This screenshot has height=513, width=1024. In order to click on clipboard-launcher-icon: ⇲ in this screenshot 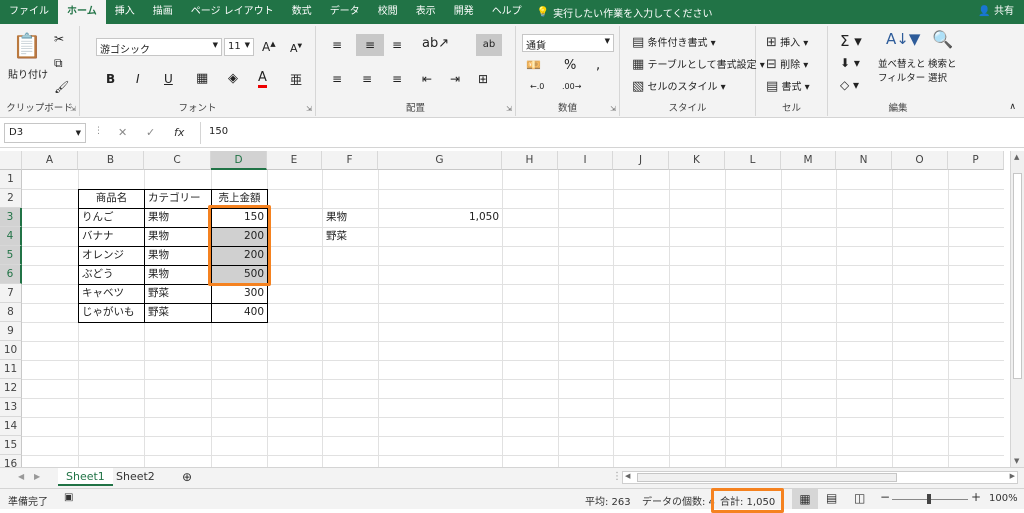, I will do `click(73, 109)`.